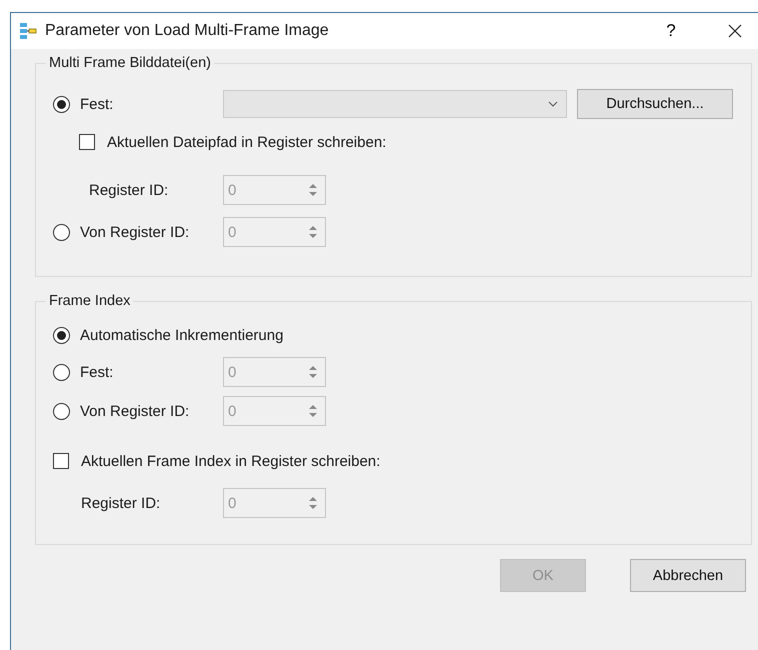 This screenshot has height=650, width=758. I want to click on help-button: ?, so click(671, 31).